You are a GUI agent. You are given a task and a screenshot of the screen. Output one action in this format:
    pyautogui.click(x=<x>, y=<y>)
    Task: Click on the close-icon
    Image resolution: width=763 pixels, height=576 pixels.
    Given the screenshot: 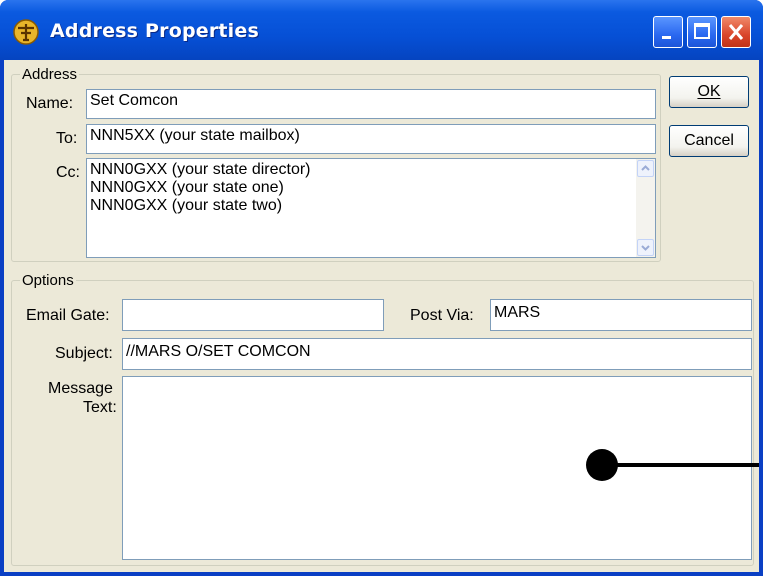 What is the action you would take?
    pyautogui.click(x=736, y=32)
    